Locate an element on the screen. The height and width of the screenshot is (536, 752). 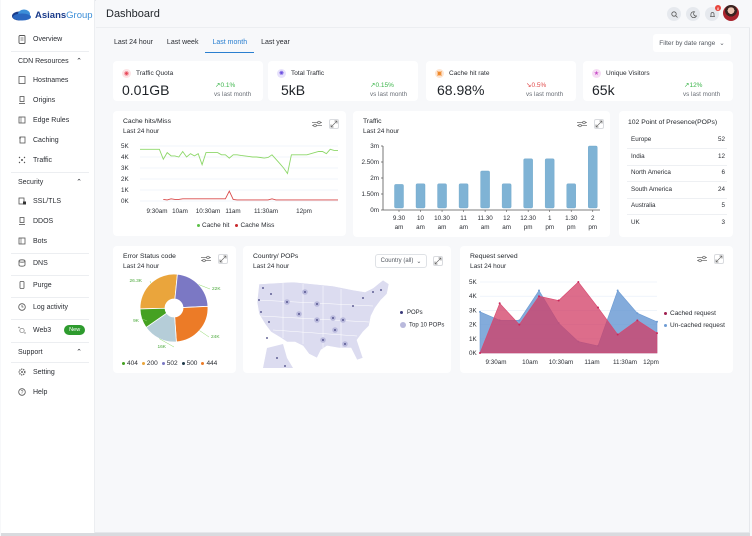
tab-last-year: Last year is located at coordinates (275, 44).